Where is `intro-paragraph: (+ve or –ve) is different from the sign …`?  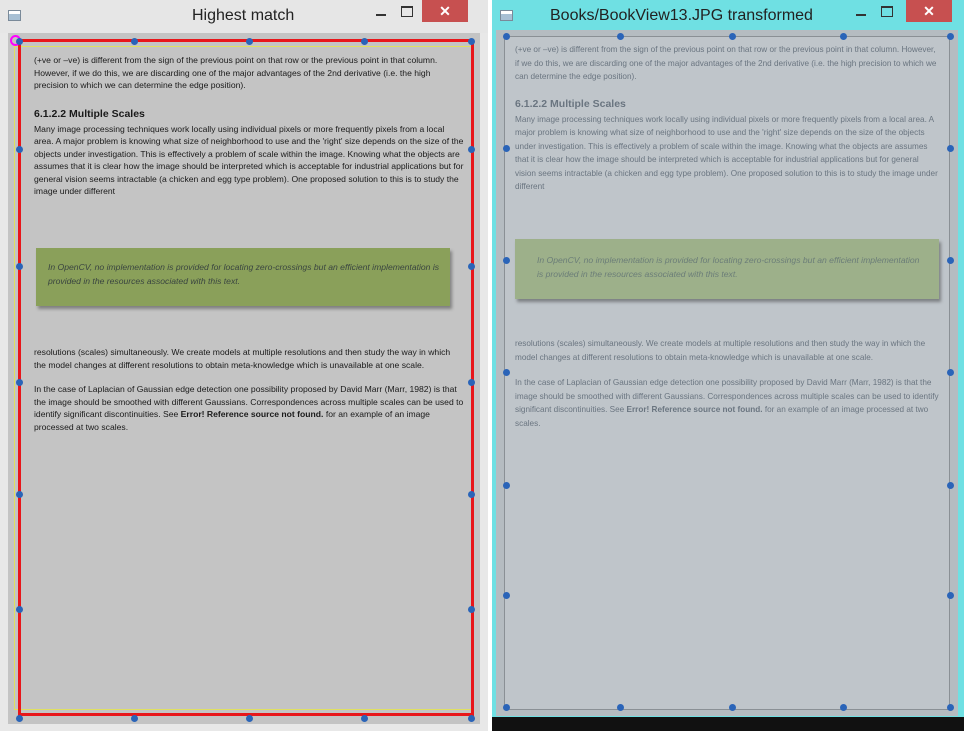
intro-paragraph: (+ve or –ve) is different from the sign … is located at coordinates (726, 63).